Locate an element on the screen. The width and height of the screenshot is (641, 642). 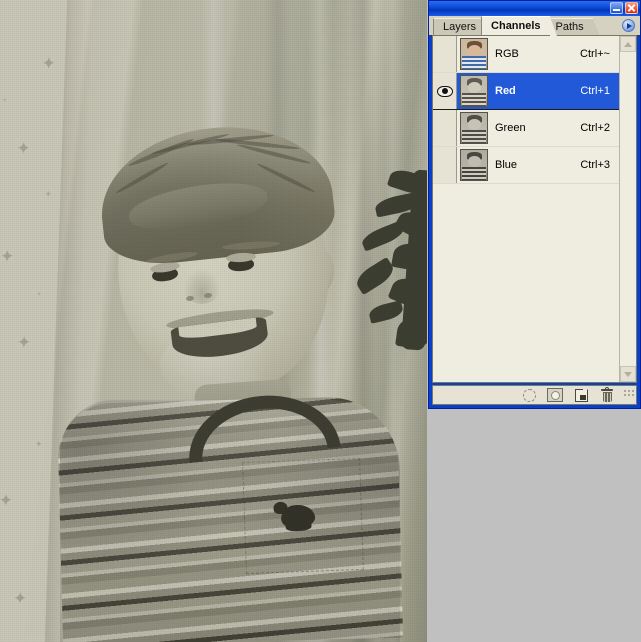
save-selection-as-channel-button is located at coordinates (555, 395).